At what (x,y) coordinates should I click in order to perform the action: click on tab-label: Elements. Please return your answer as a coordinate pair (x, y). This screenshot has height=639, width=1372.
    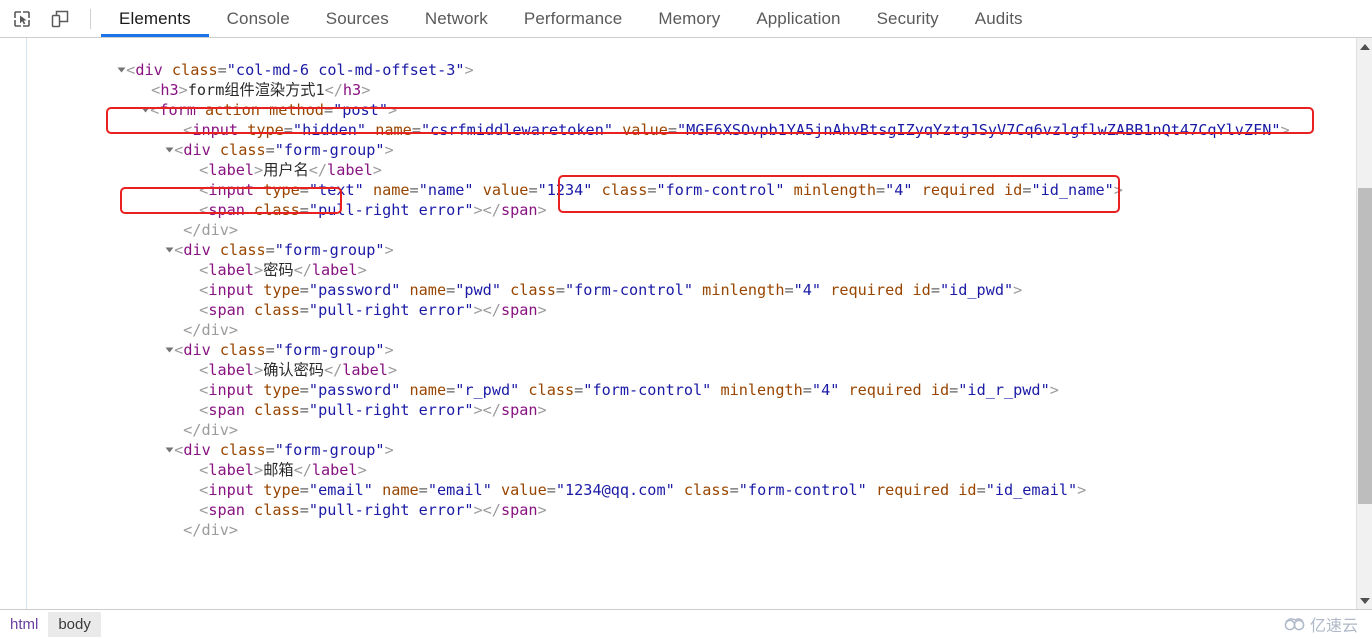
    Looking at the image, I should click on (155, 18).